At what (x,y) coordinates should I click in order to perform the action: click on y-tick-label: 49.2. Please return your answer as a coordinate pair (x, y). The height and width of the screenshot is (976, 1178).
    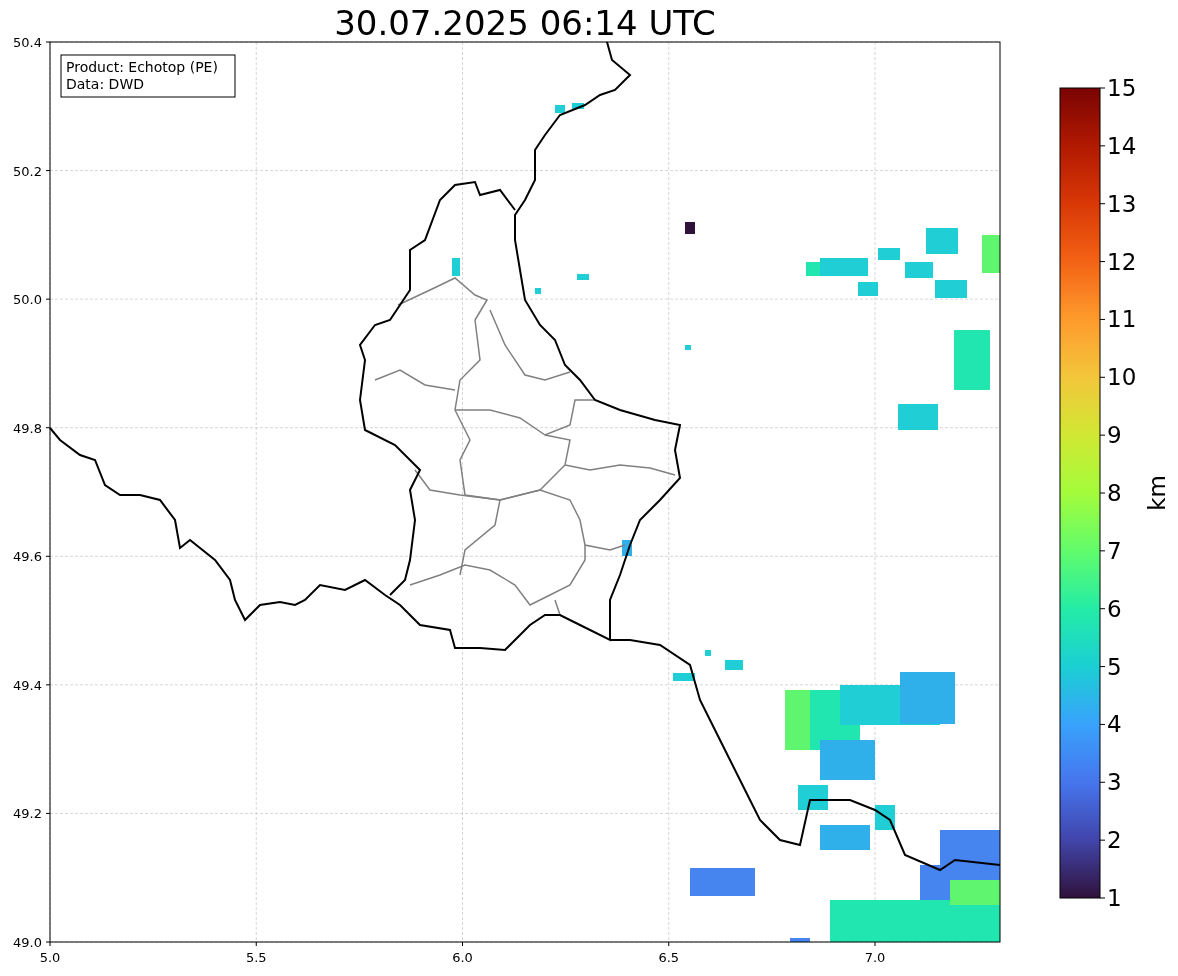
    Looking at the image, I should click on (27, 814).